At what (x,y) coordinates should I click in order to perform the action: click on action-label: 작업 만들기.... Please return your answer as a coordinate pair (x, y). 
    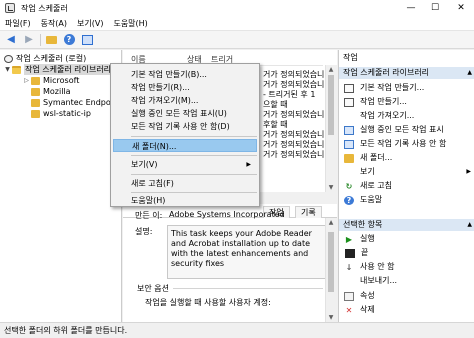
    Looking at the image, I should click on (383, 101).